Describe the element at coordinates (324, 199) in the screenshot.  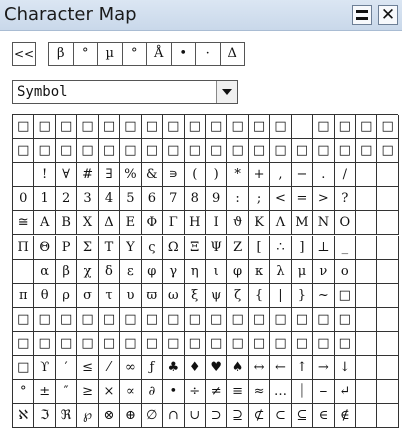
I see `char-cell: >` at that location.